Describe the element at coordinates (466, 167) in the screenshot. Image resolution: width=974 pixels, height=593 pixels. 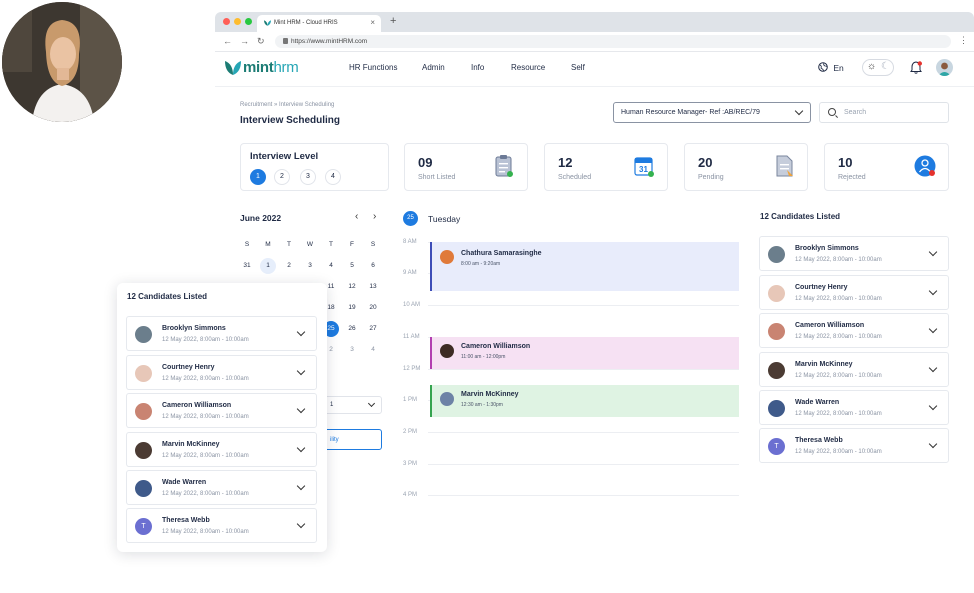
I see `stat-card-short-listed: 09 Short Listed` at that location.